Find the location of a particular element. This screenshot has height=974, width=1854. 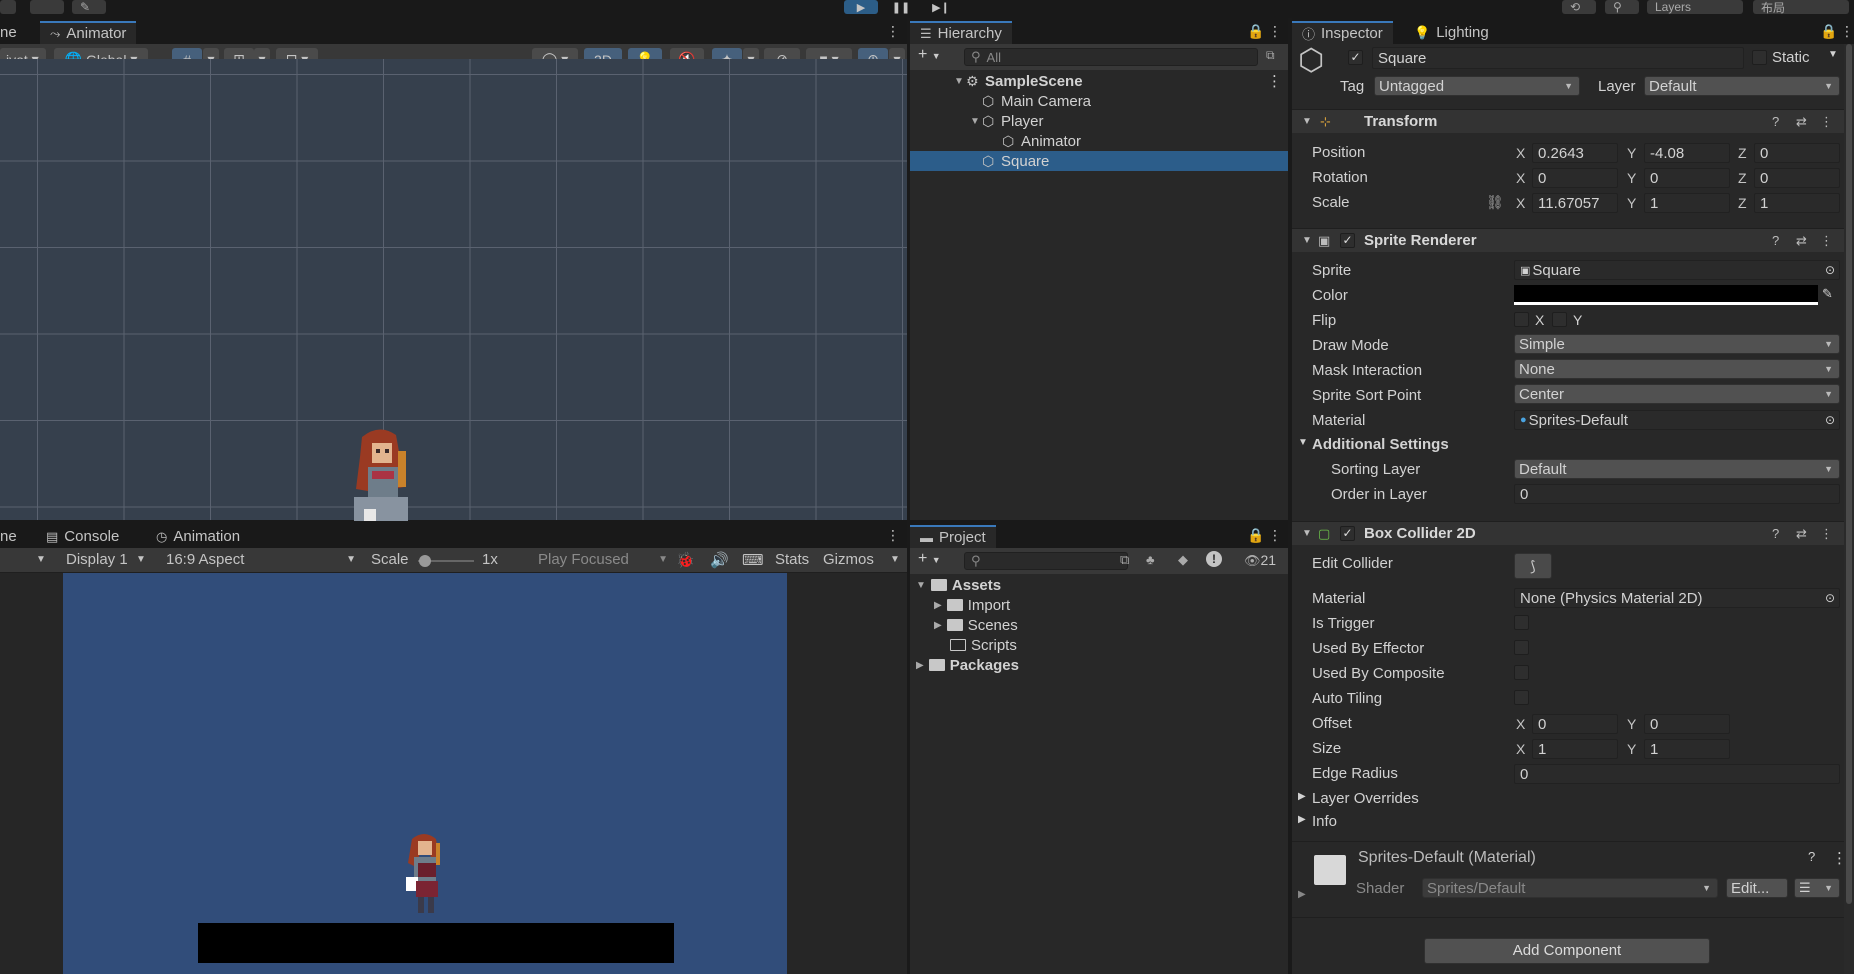

inspector-scrollbar is located at coordinates (1849, 509).